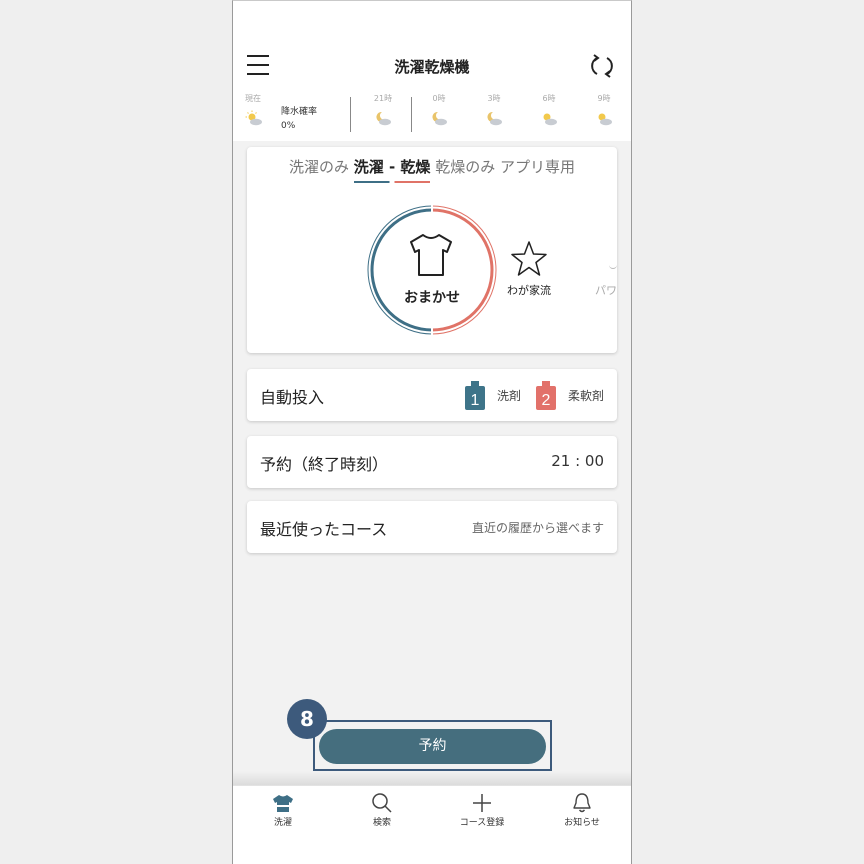 The image size is (864, 864). I want to click on forecast-0: 0時, so click(439, 111).